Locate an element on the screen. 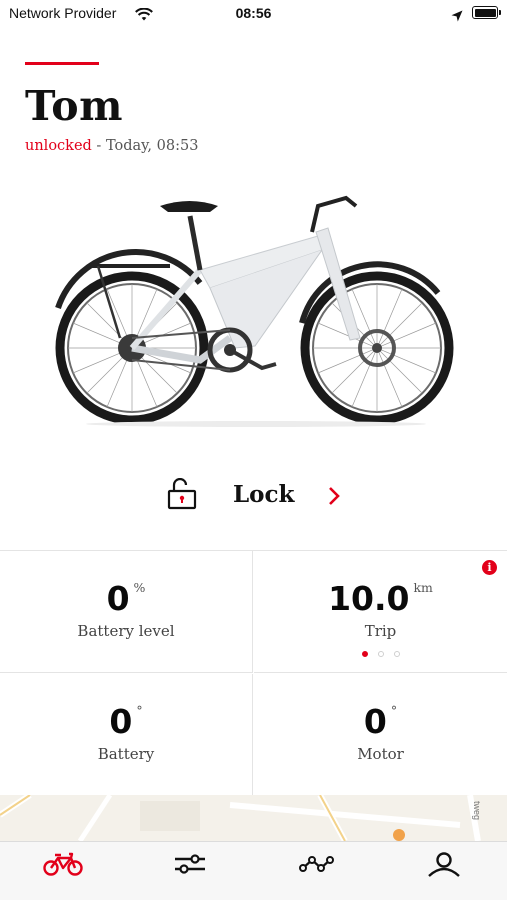  info-icon: i is located at coordinates (489, 567).